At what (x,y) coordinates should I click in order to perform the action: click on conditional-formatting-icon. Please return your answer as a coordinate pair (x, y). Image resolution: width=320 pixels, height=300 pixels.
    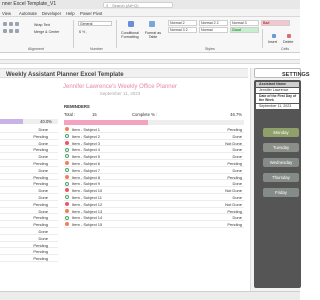
    Looking at the image, I should click on (131, 24).